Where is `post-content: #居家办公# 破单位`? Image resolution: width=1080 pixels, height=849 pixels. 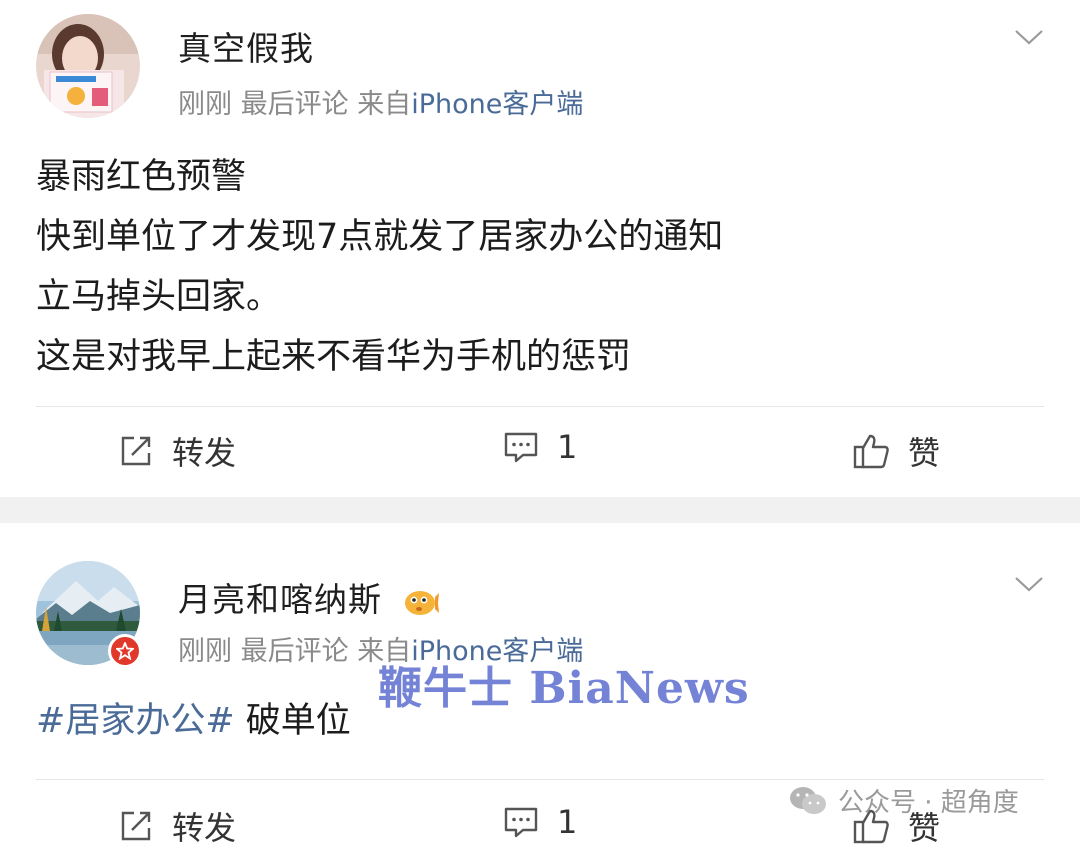
post-content: #居家办公# 破单位 is located at coordinates (193, 721).